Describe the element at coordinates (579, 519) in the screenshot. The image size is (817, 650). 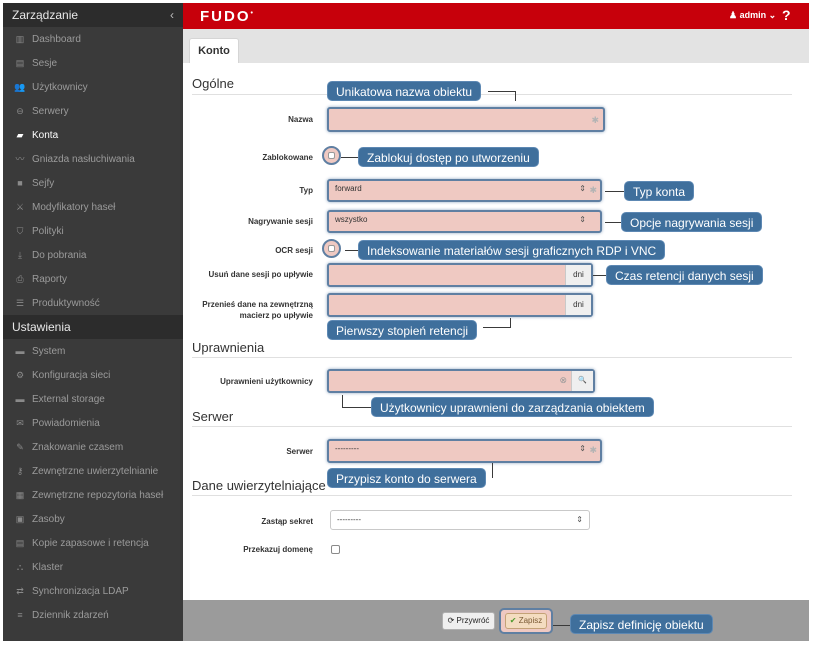
I see `select-arrow-icon: ⇕` at that location.